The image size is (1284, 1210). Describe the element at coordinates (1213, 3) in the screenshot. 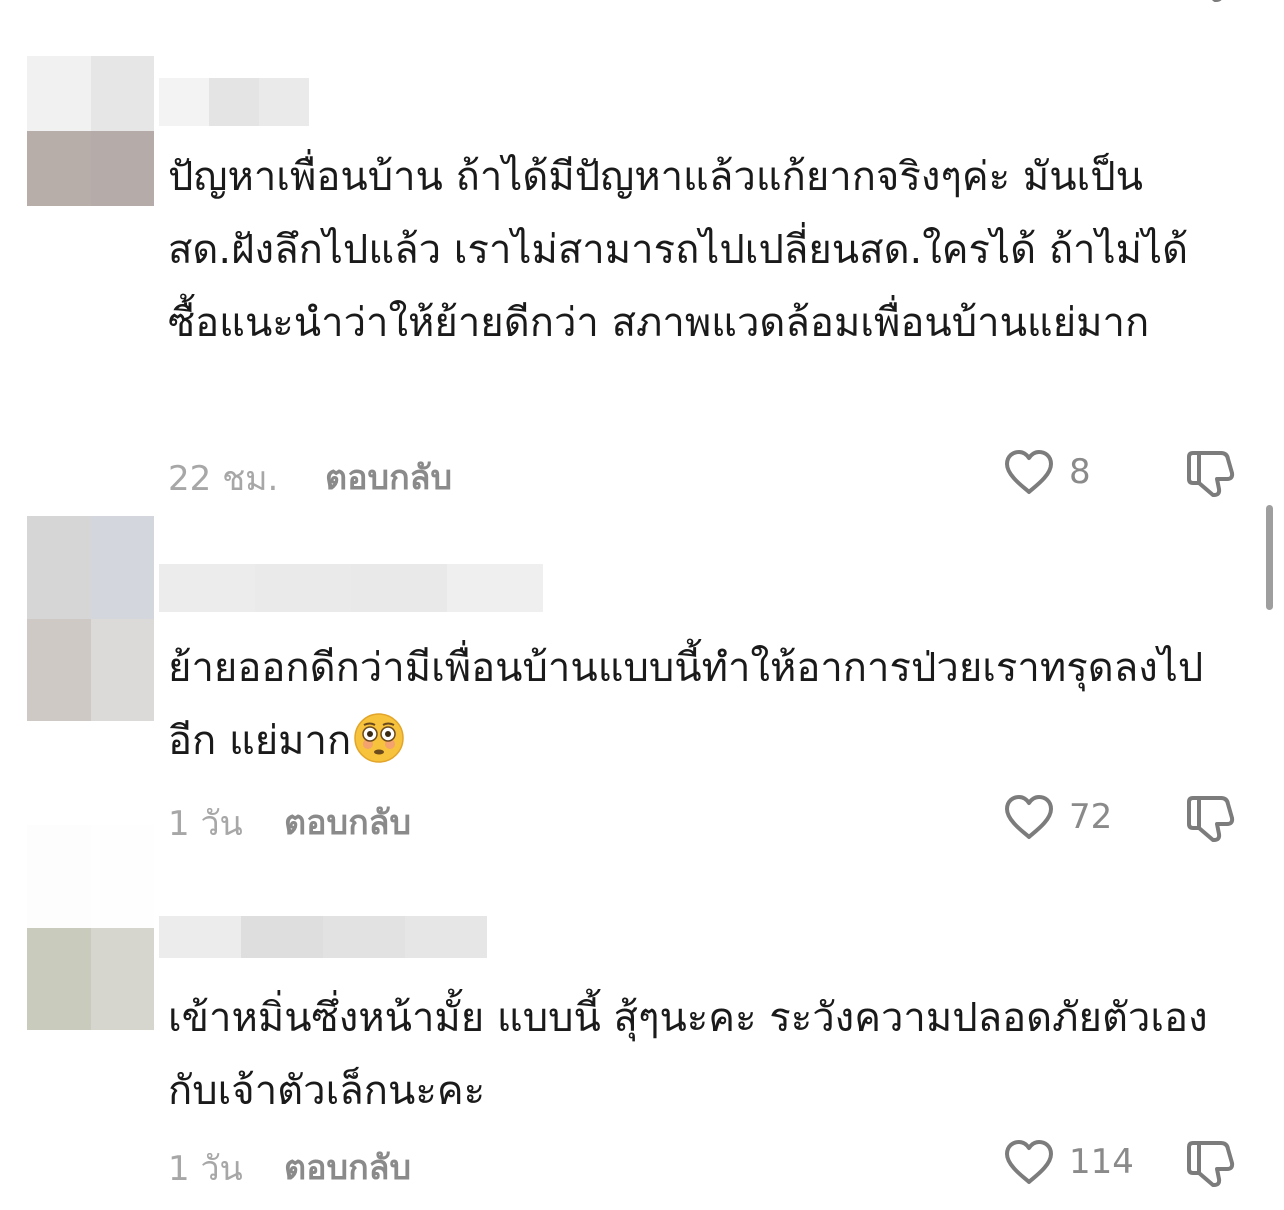

I see `previous-dislike-icon-partial` at that location.